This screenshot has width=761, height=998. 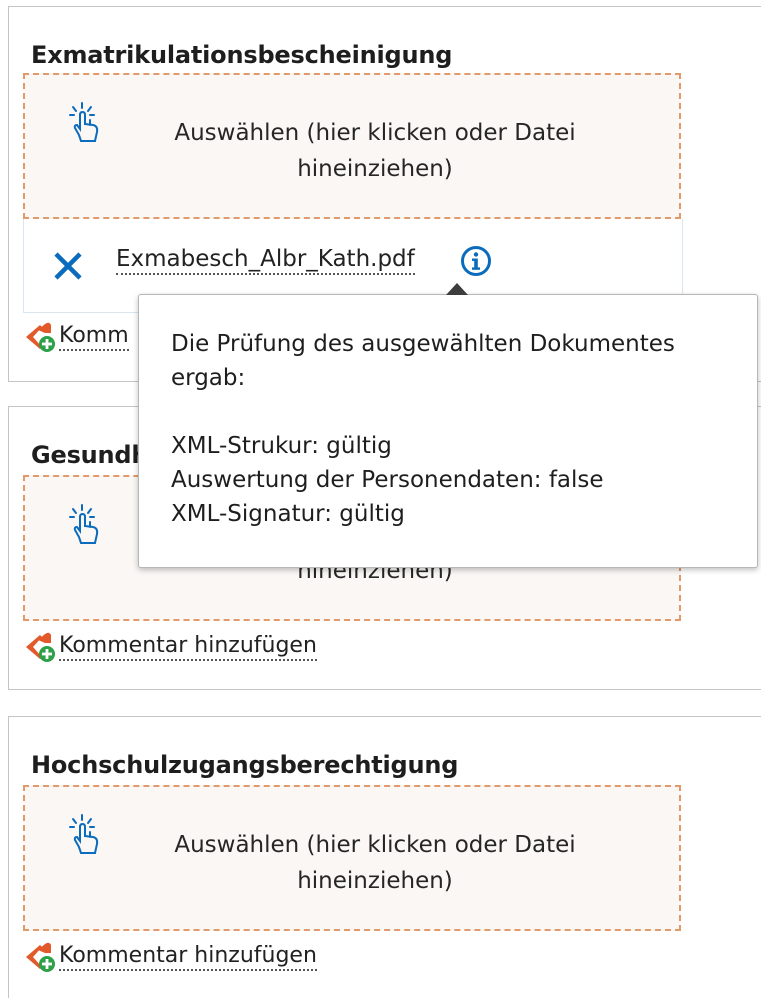 What do you see at coordinates (245, 765) in the screenshot?
I see `section-title: Hochschulzugangsberechtigung` at bounding box center [245, 765].